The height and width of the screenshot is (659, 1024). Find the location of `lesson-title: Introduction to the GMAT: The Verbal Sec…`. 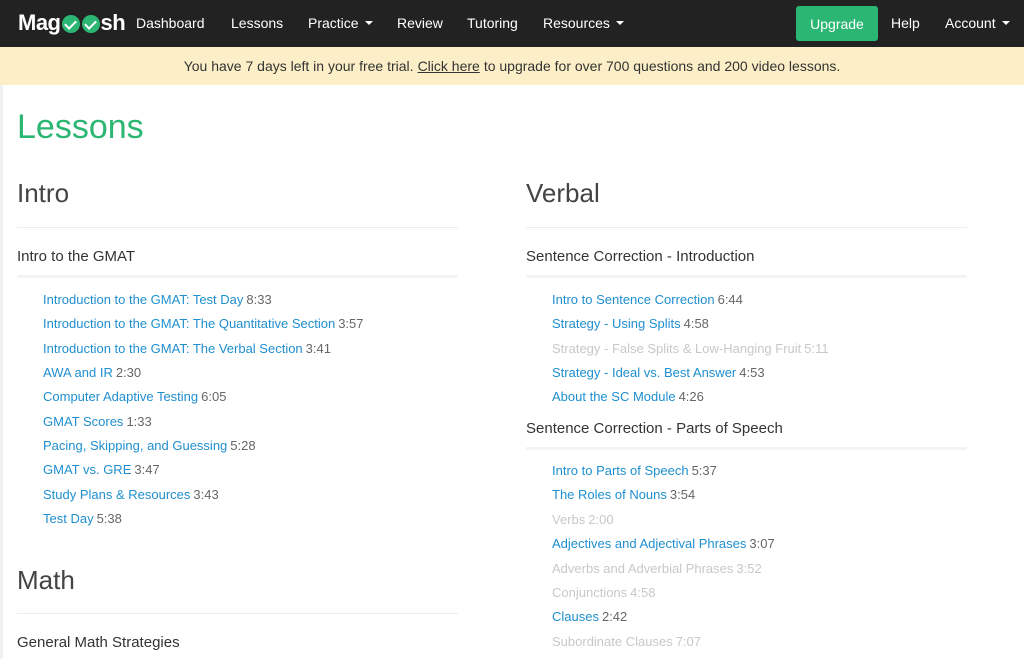

lesson-title: Introduction to the GMAT: The Verbal Sec… is located at coordinates (173, 348).